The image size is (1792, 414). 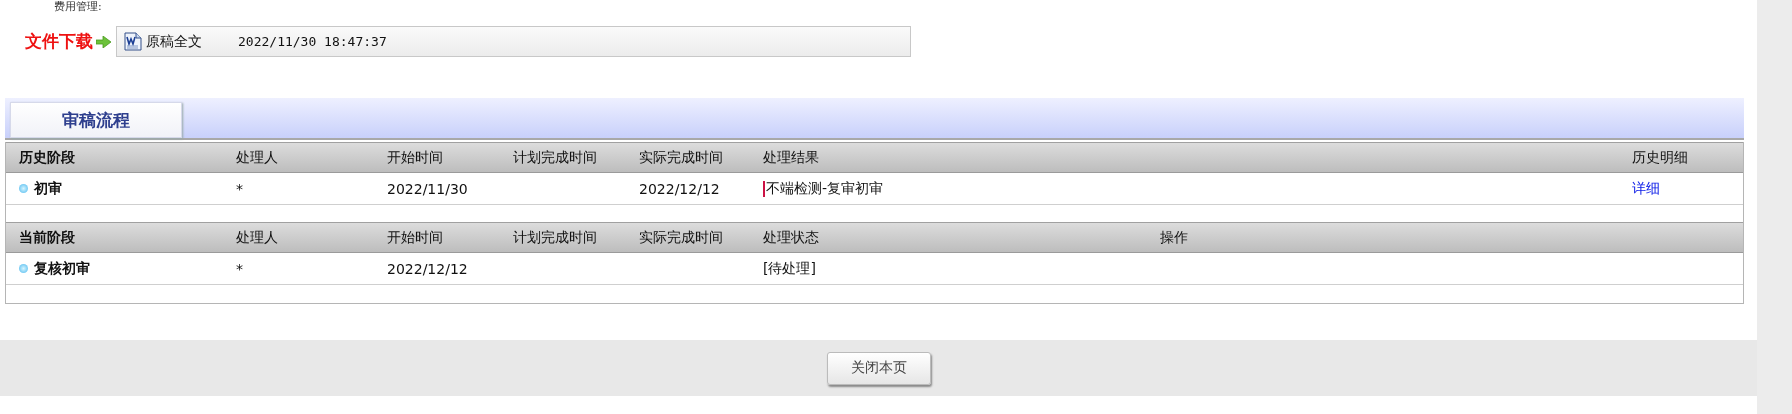 What do you see at coordinates (47, 237) in the screenshot?
I see `column-header: 当前阶段` at bounding box center [47, 237].